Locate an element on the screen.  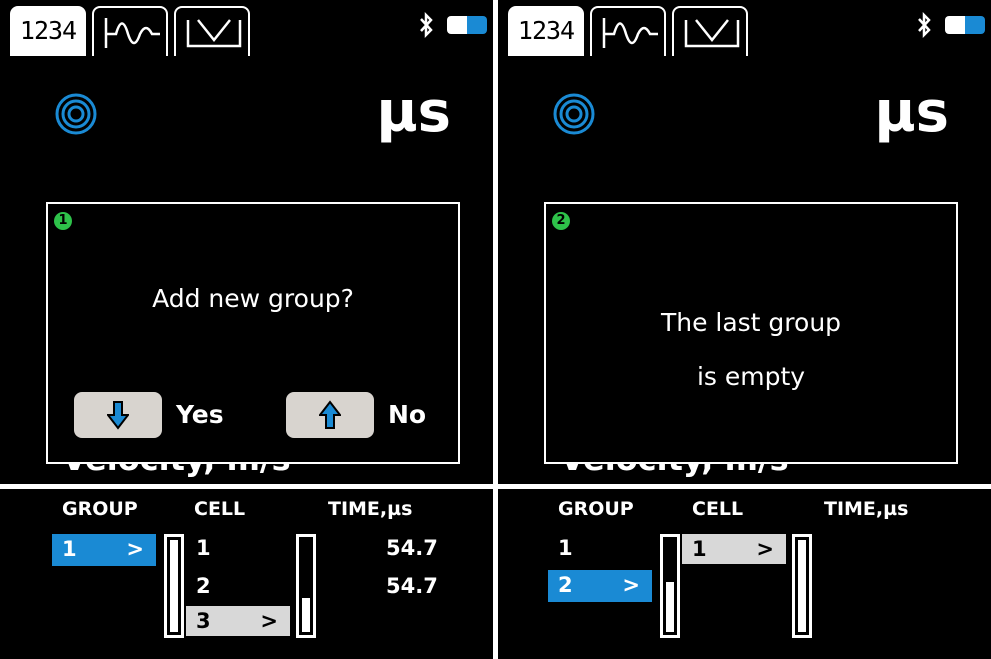
step-badge: 1 is located at coordinates (63, 221).